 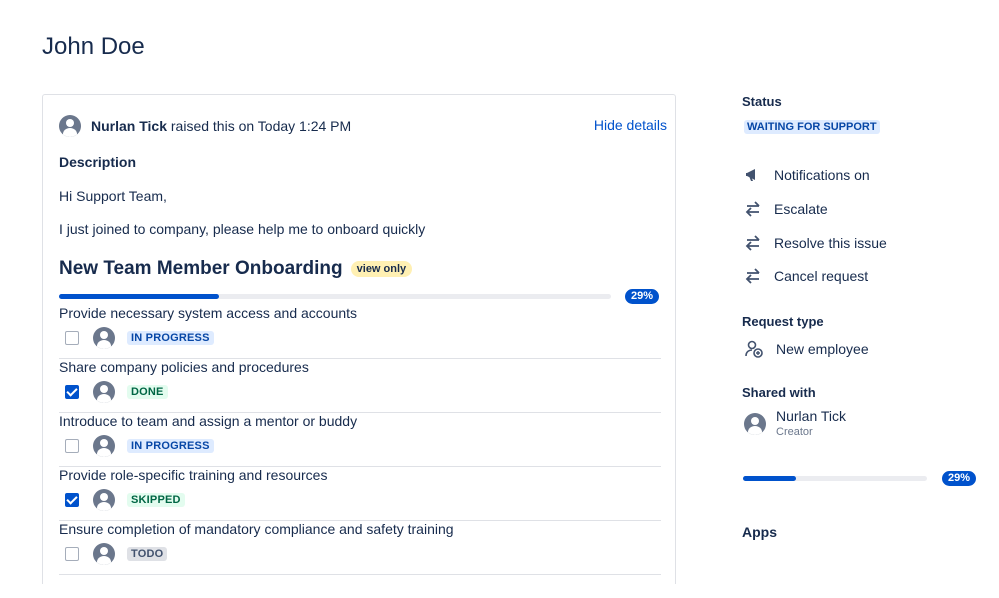 I want to click on hide-details-link: Hide details, so click(x=630, y=125).